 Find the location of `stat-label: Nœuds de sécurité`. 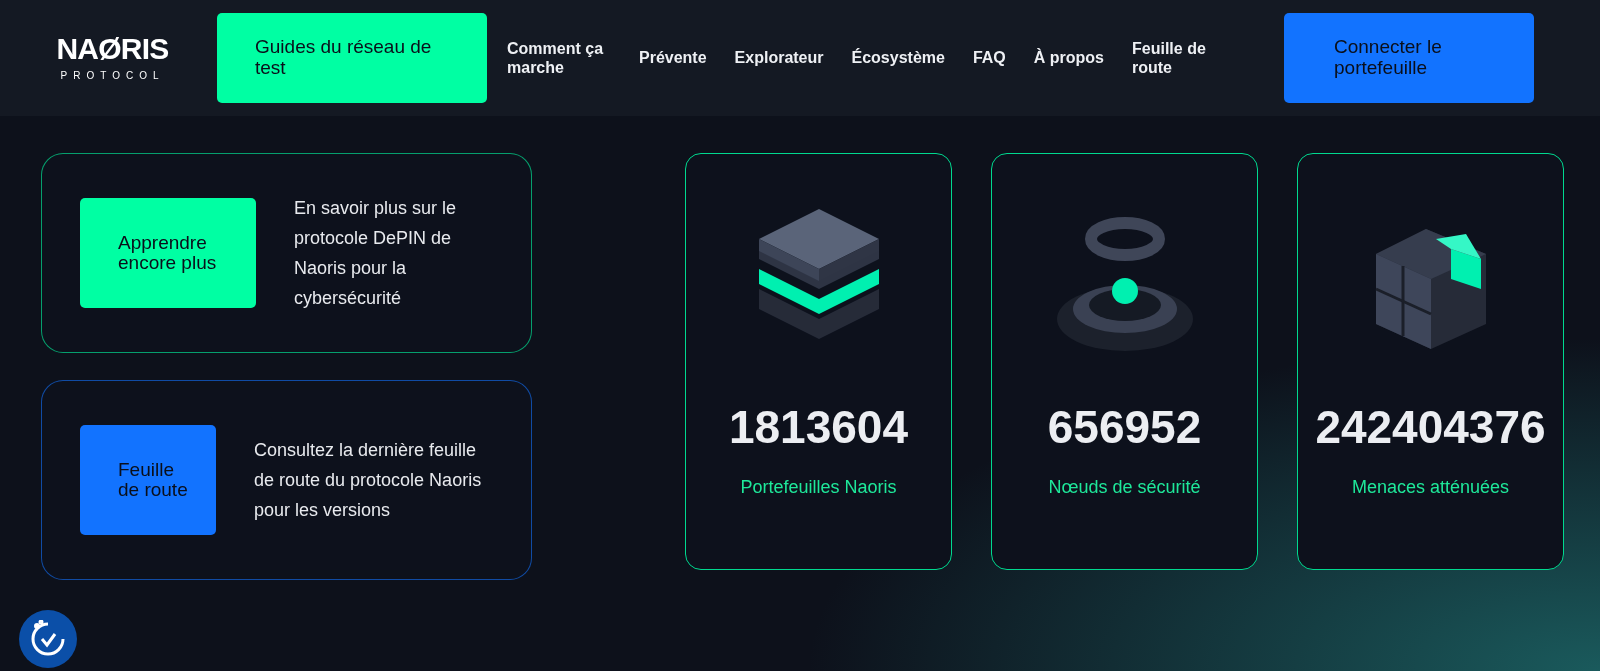

stat-label: Nœuds de sécurité is located at coordinates (1124, 487).